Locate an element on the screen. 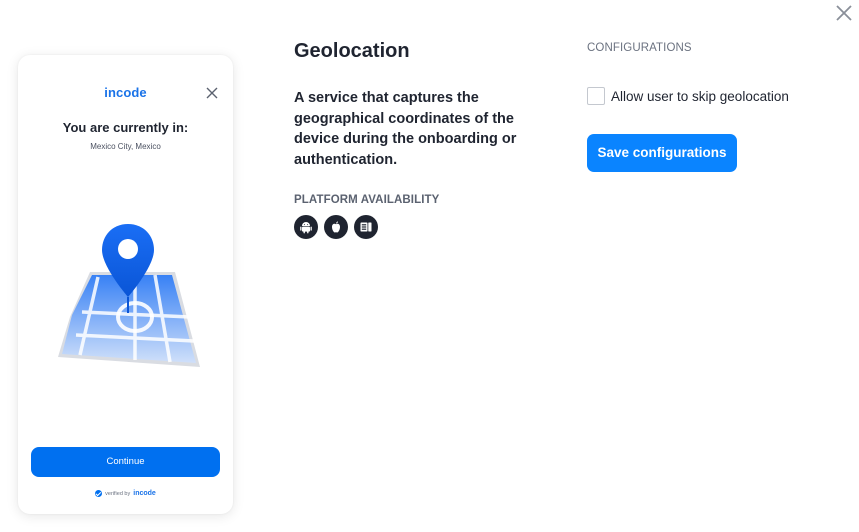  skip-geolocation-option: Allow user to skip geolocation is located at coordinates (688, 96).